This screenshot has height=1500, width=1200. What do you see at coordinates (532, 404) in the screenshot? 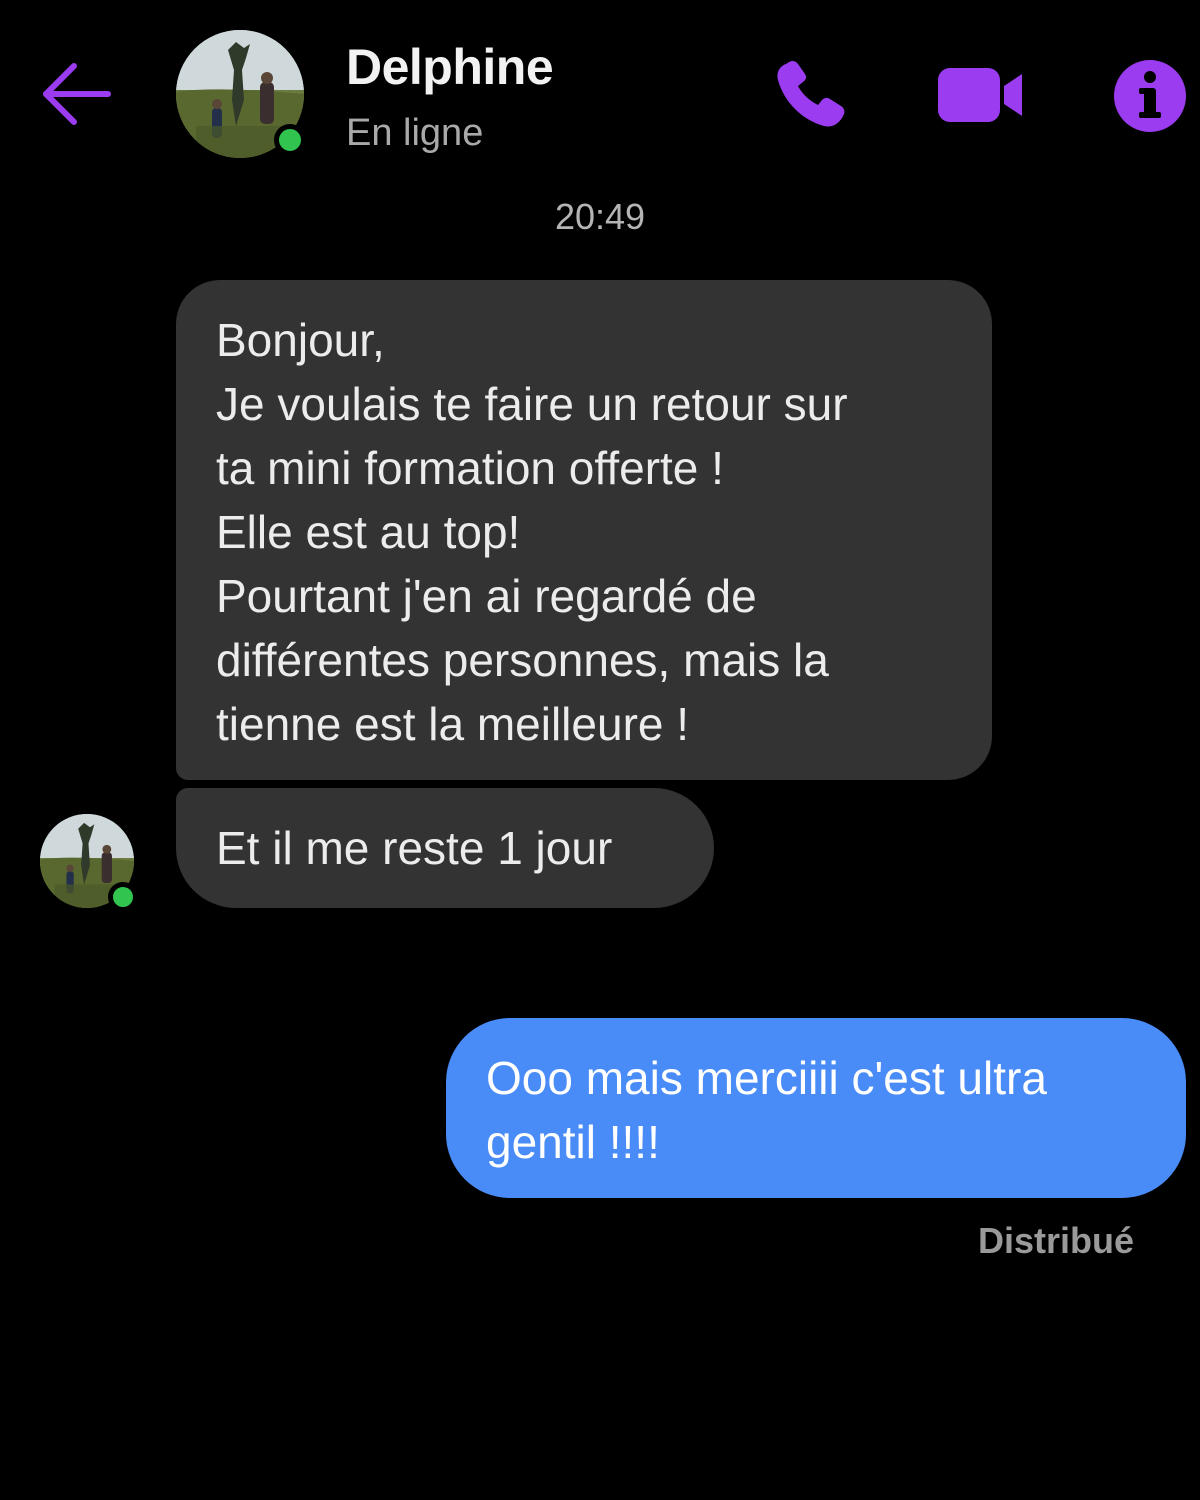
I see `message-line: Je voulais te faire un retour sur` at bounding box center [532, 404].